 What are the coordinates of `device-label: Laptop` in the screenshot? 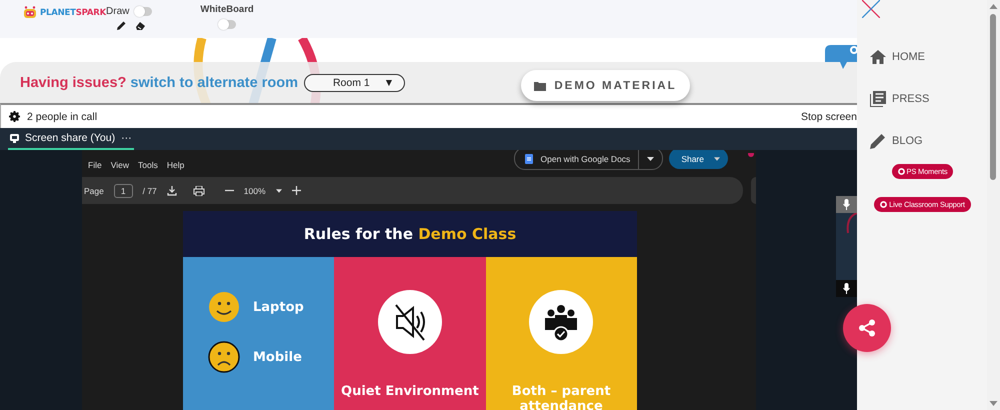 It's located at (278, 307).